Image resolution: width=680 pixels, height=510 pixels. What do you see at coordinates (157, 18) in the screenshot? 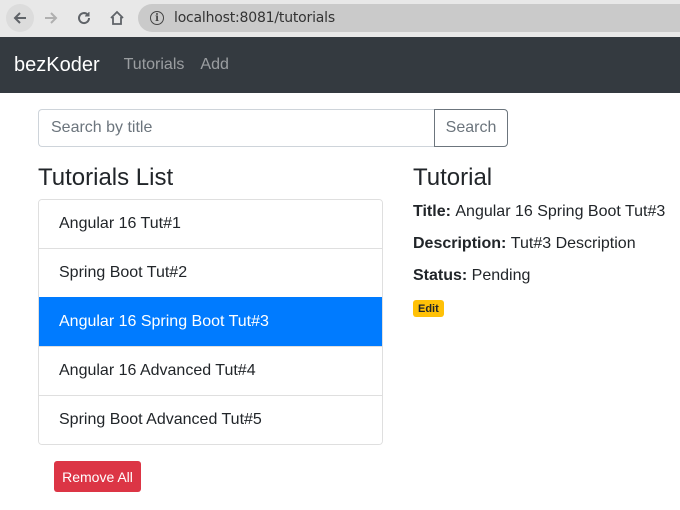
I see `info-icon: i` at bounding box center [157, 18].